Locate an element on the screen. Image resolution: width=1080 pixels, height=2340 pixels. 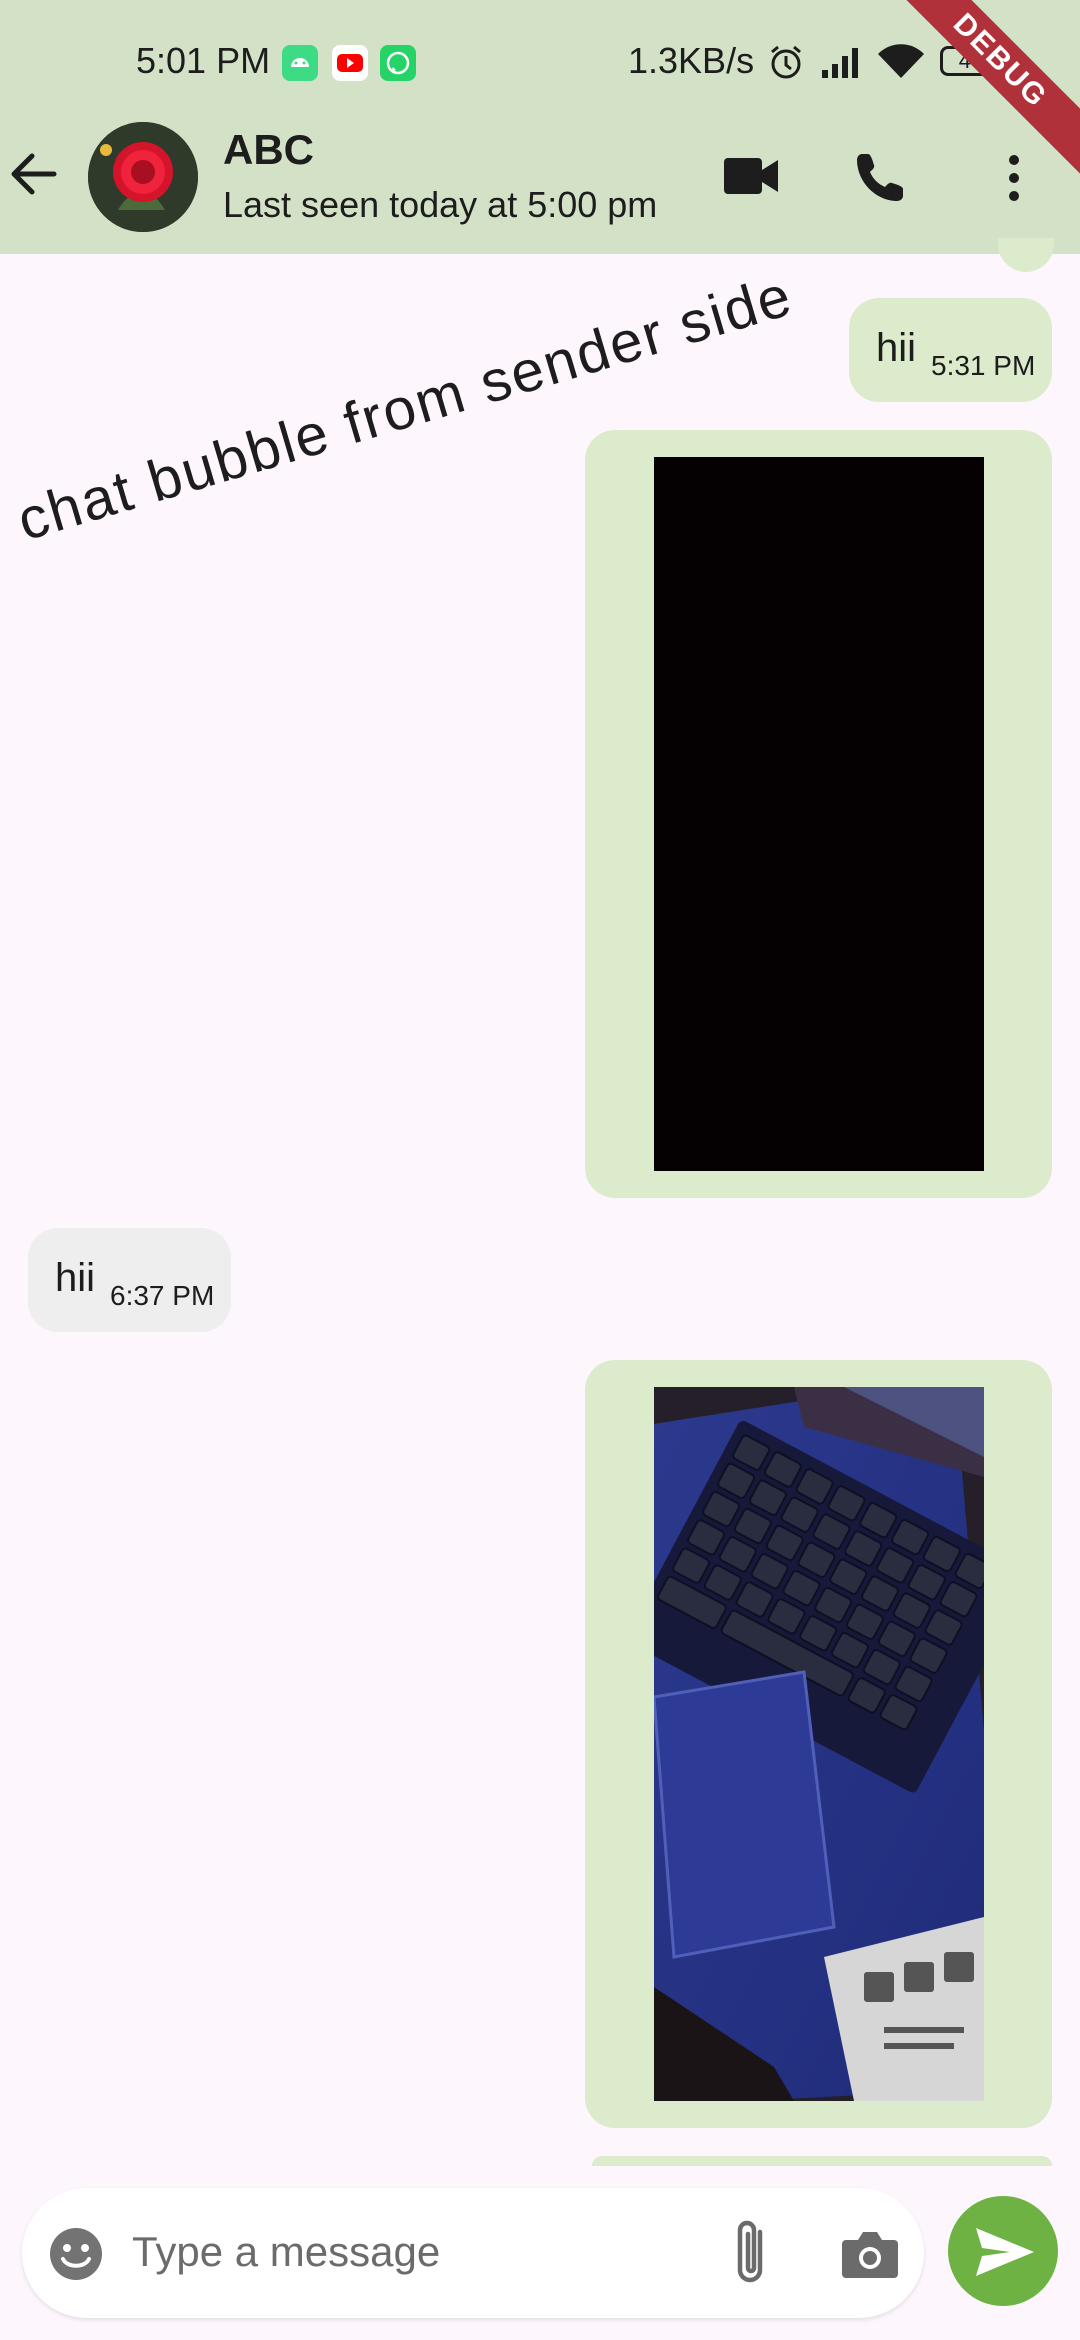
attach-icon is located at coordinates (750, 2254).